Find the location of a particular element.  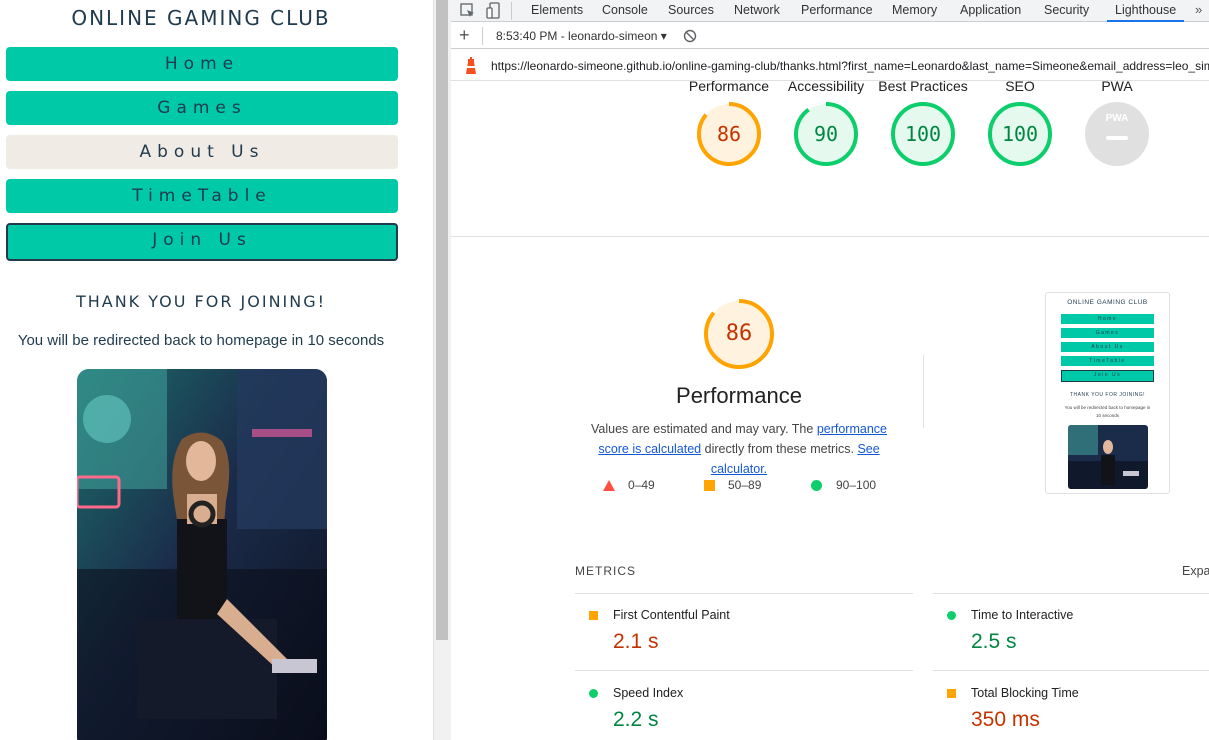

clear-reports-icon is located at coordinates (690, 36).